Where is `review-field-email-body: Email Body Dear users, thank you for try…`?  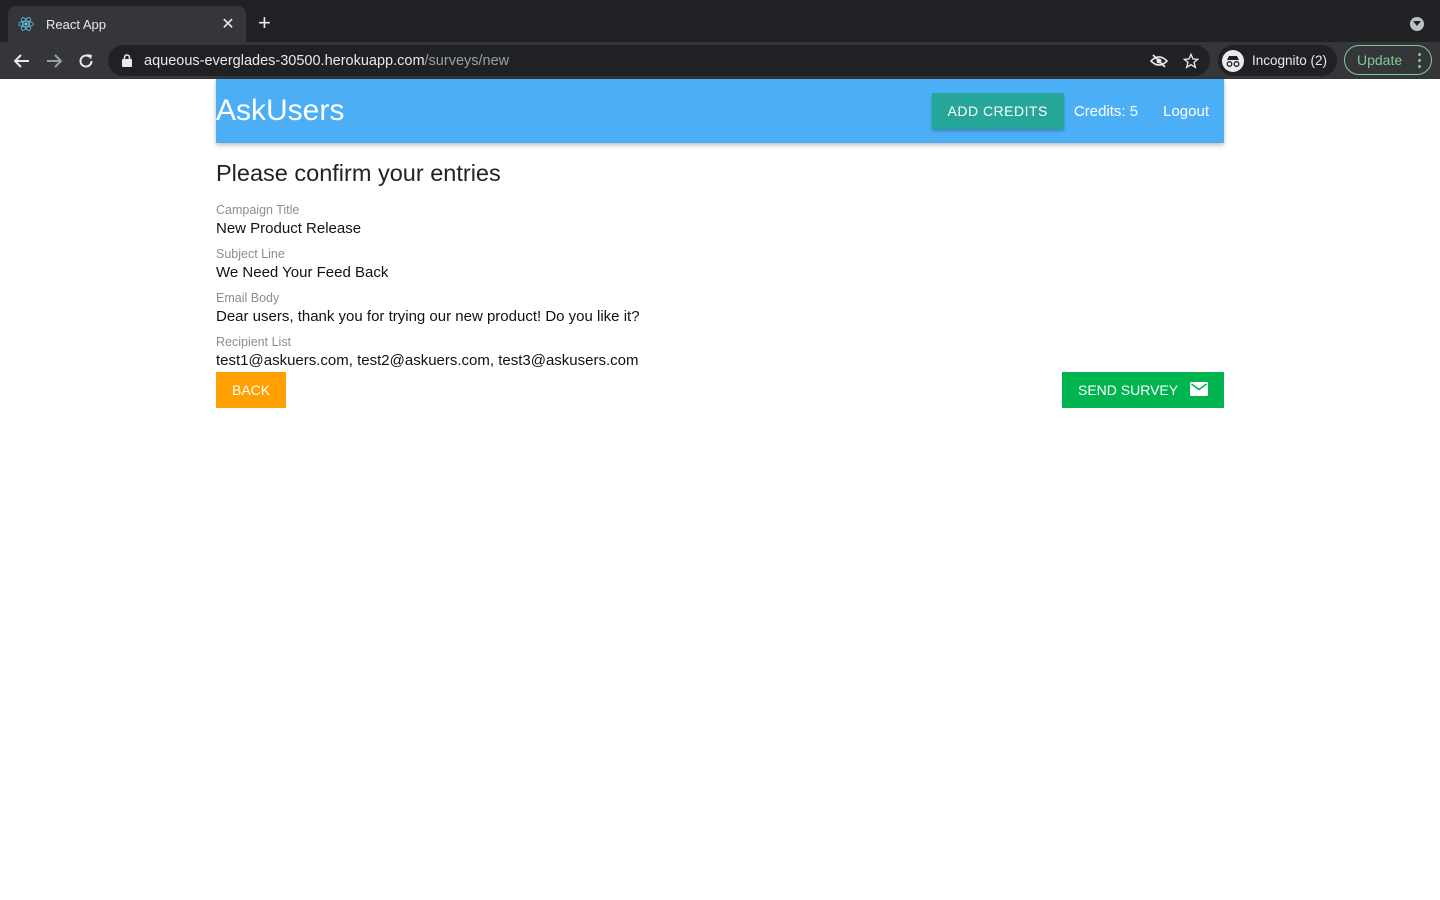
review-field-email-body: Email Body Dear users, thank you for try… is located at coordinates (720, 309).